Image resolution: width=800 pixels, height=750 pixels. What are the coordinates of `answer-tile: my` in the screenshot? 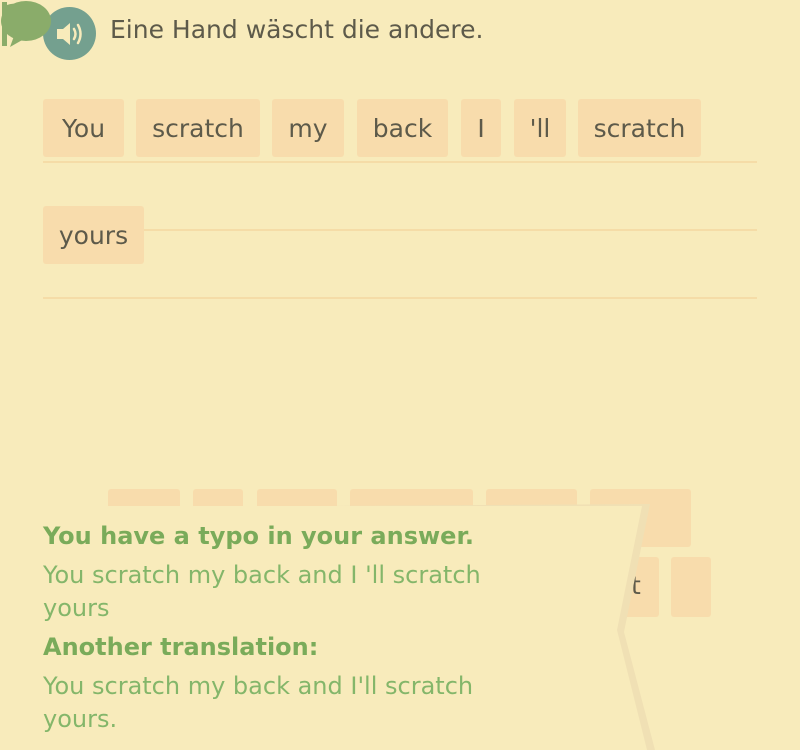 It's located at (308, 128).